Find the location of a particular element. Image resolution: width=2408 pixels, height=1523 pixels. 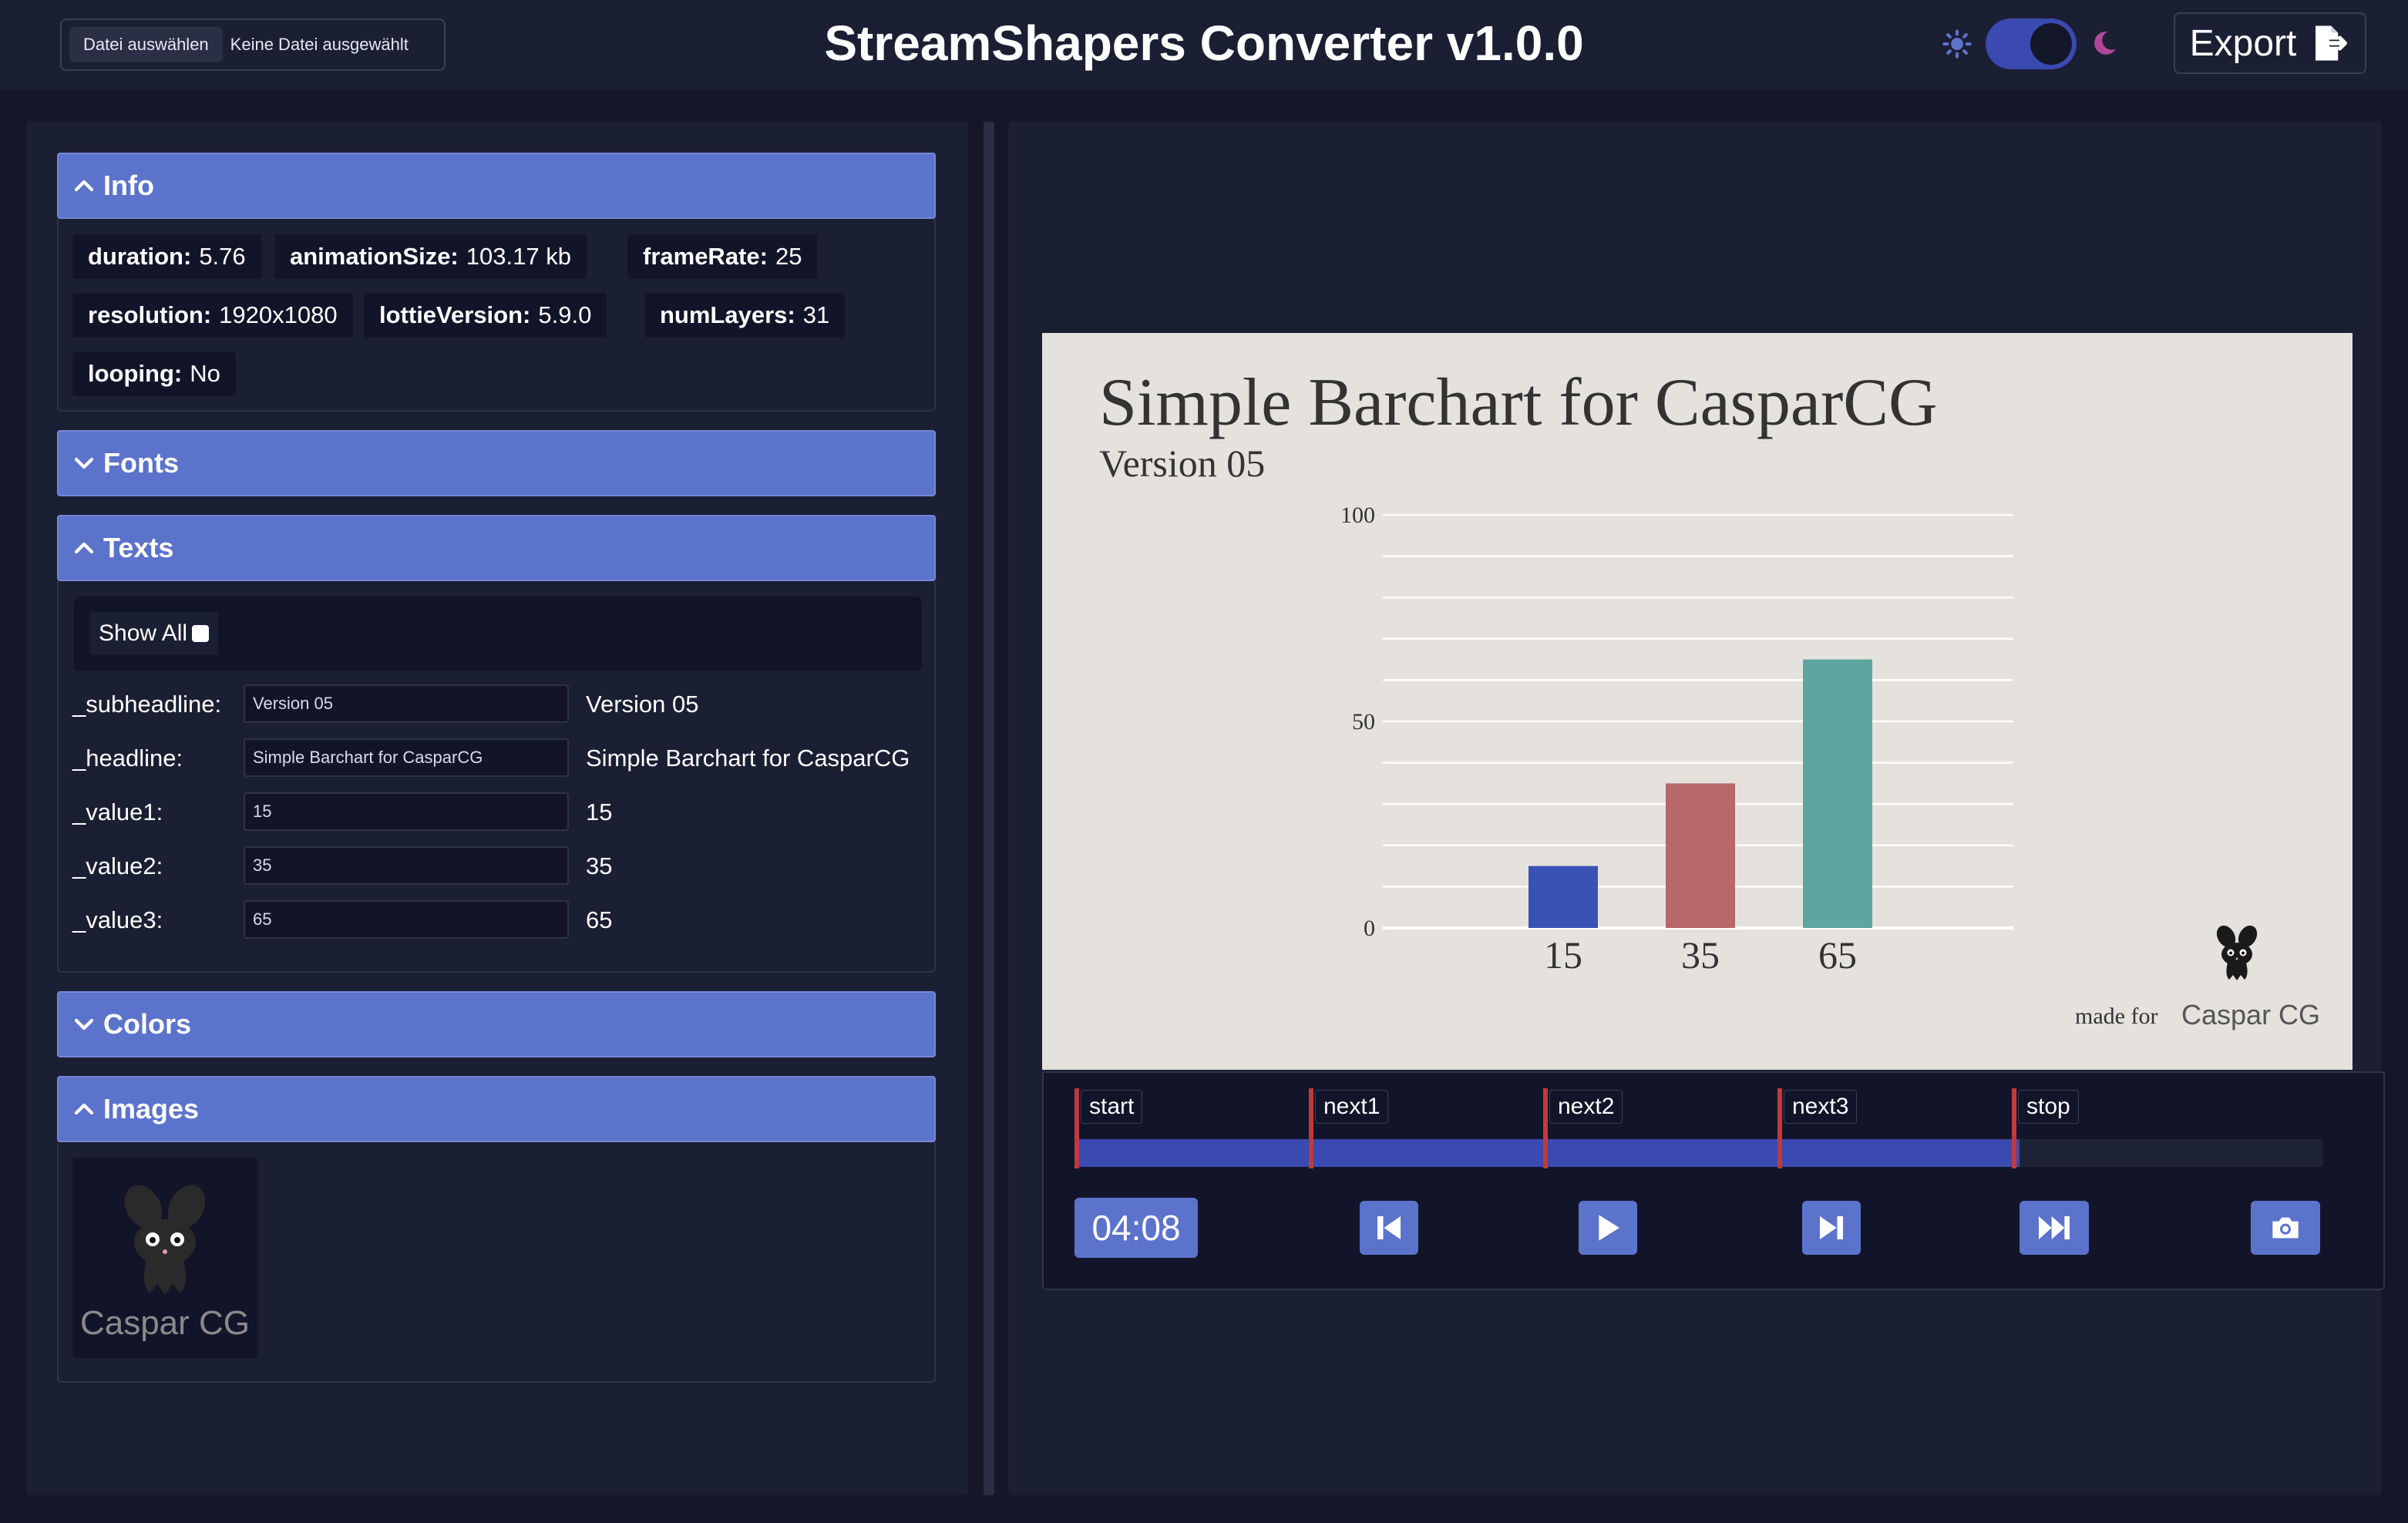

theme-toggle is located at coordinates (2031, 43).